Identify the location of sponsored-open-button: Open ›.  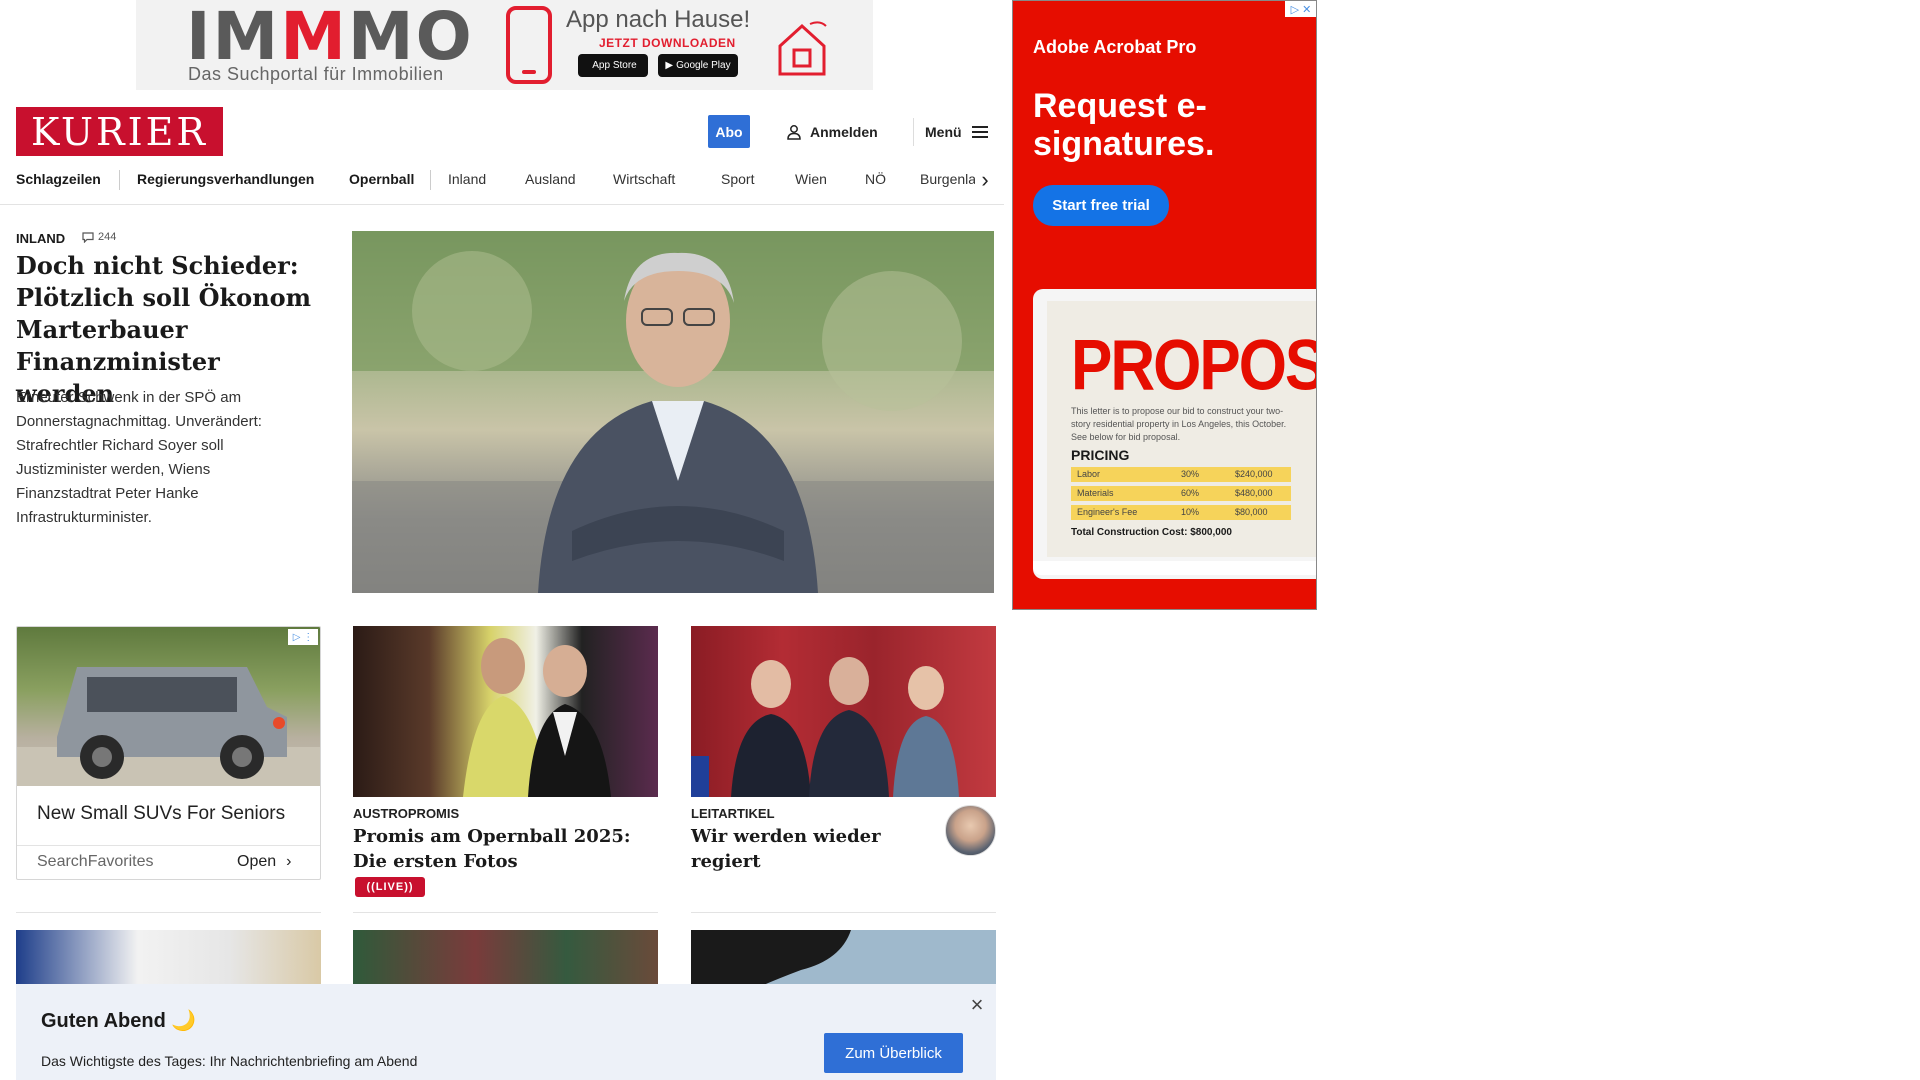
(264, 862).